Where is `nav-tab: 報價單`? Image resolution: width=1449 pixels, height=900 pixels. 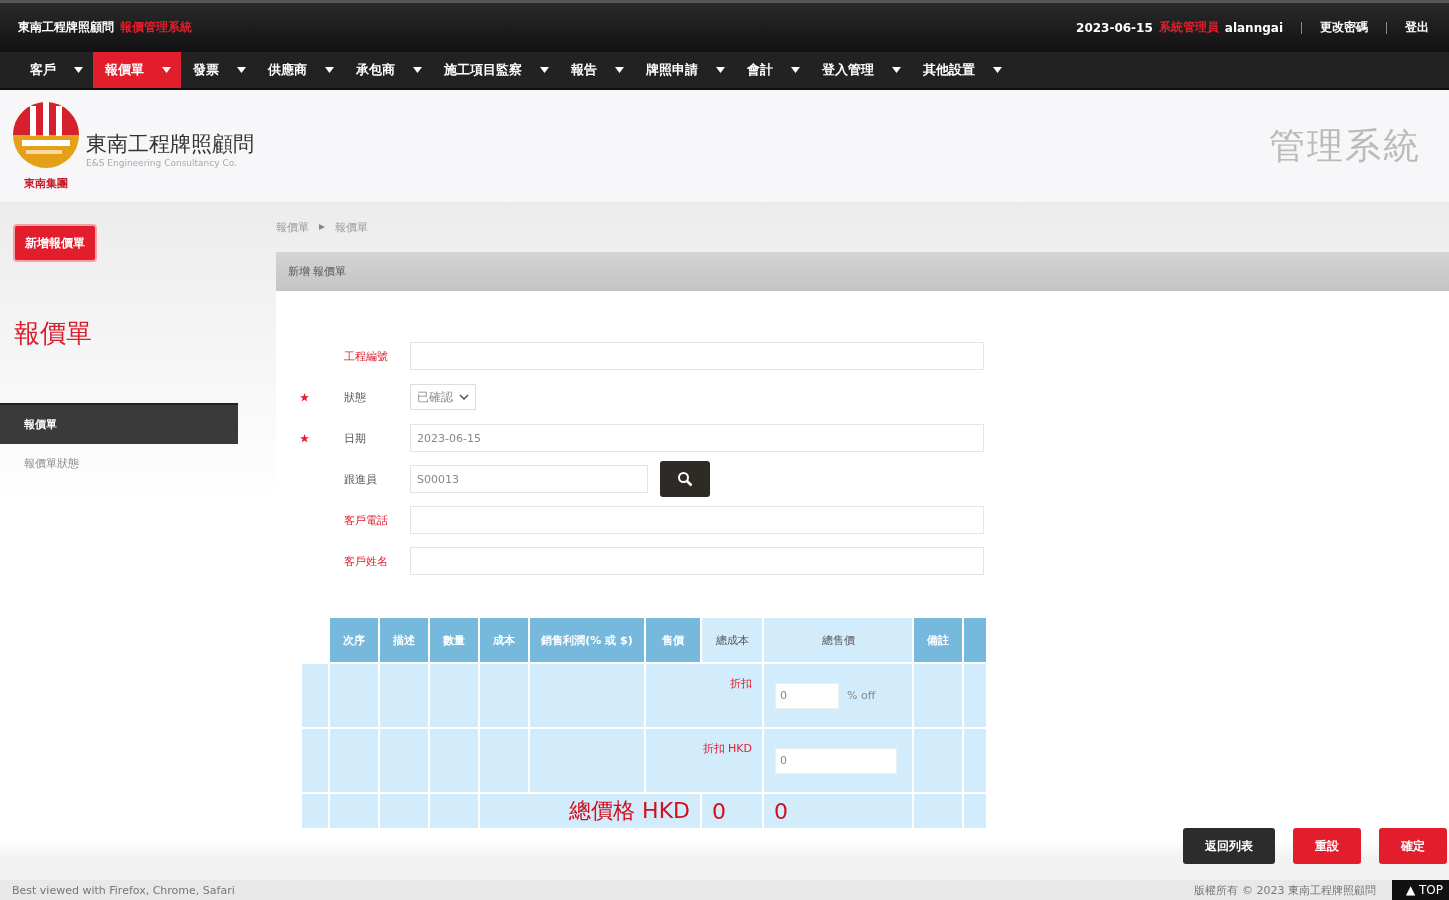 nav-tab: 報價單 is located at coordinates (137, 70).